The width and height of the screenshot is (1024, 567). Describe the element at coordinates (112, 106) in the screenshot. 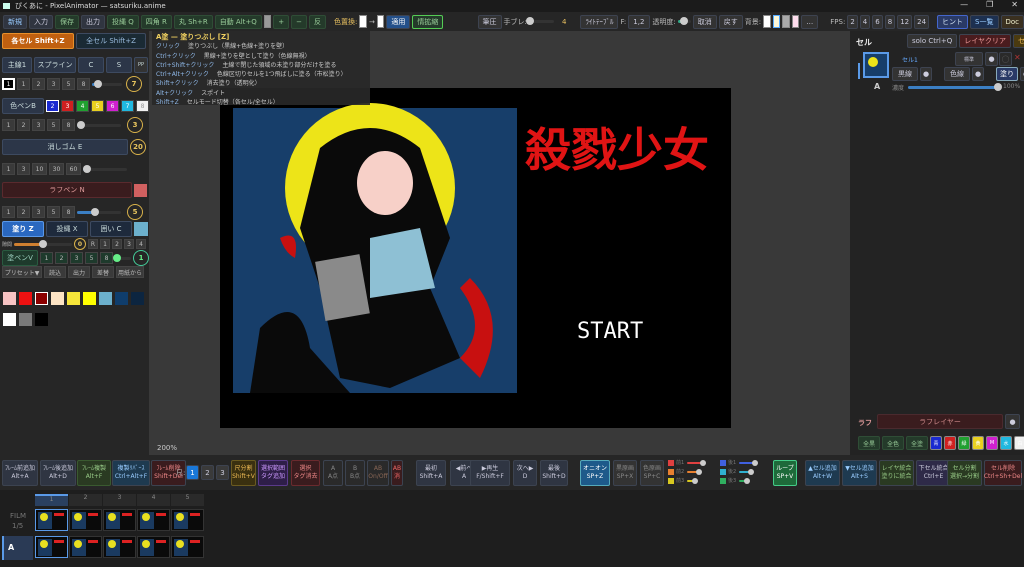

I see `color-pen-6: 6` at that location.